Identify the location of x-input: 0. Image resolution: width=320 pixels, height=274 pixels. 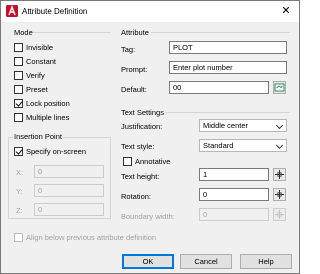
(69, 171).